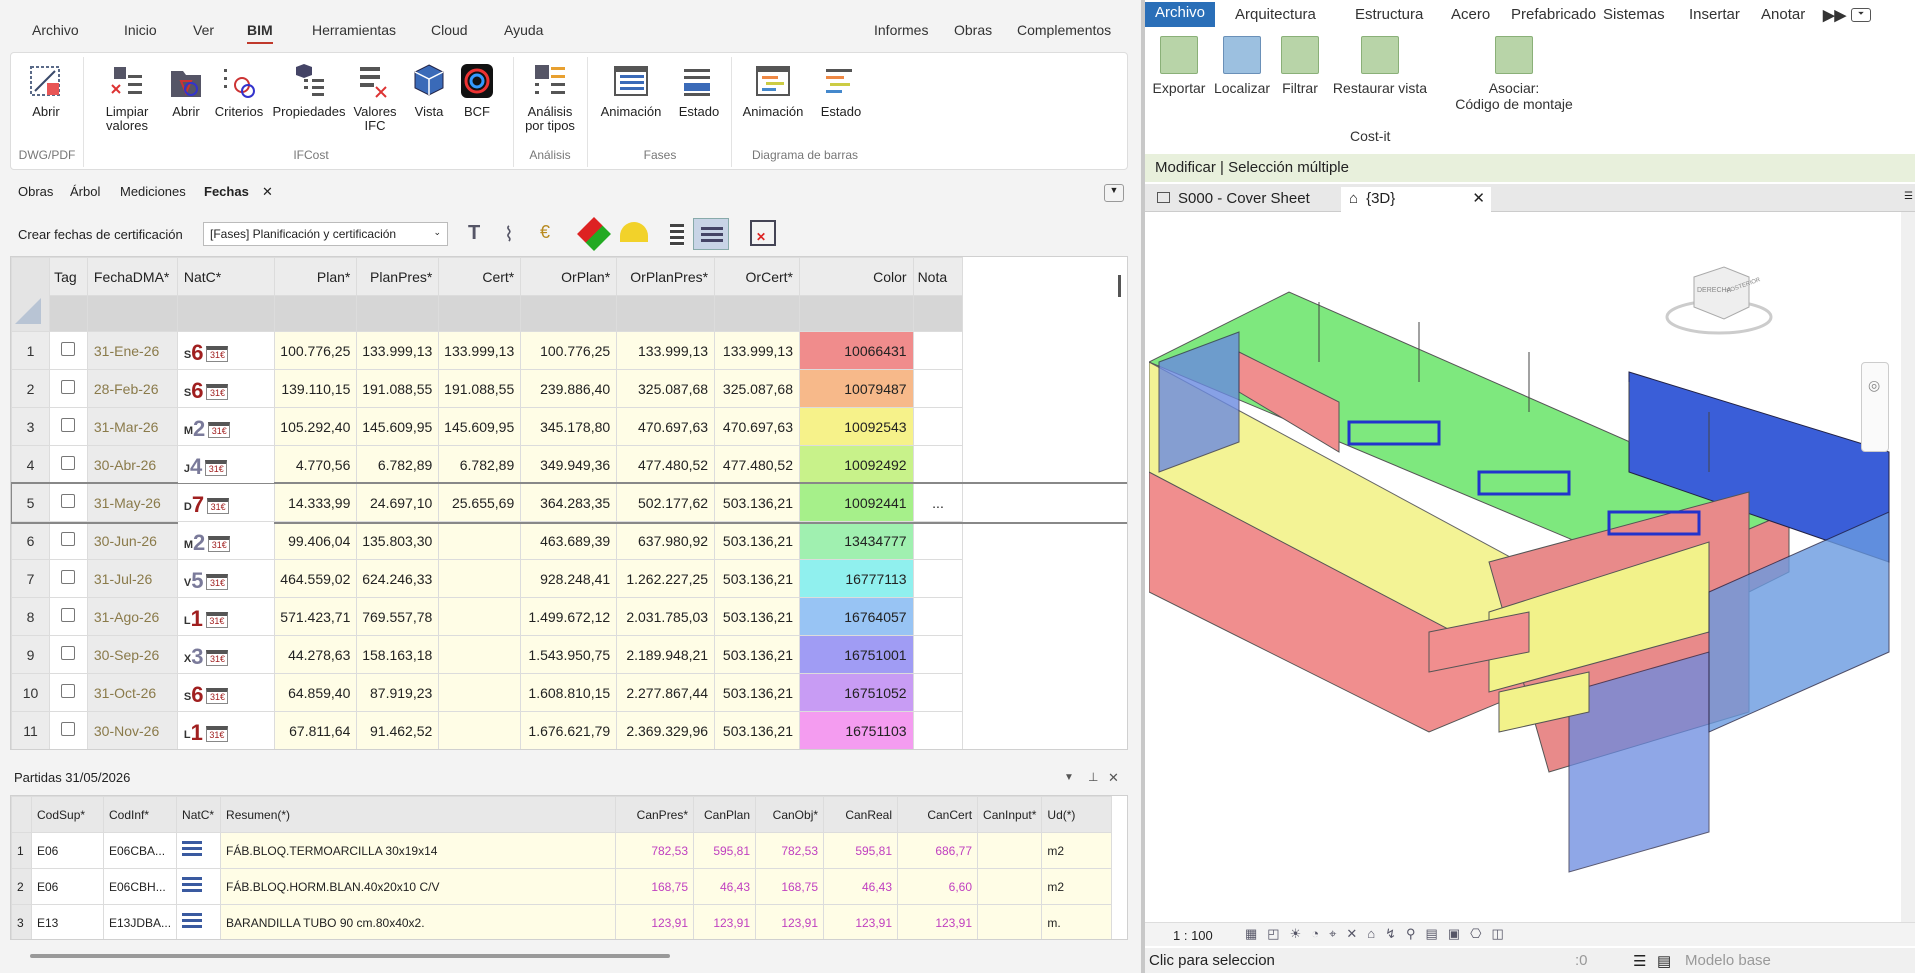 The height and width of the screenshot is (973, 1915). I want to click on orplan-cell: 100.776,25, so click(569, 350).